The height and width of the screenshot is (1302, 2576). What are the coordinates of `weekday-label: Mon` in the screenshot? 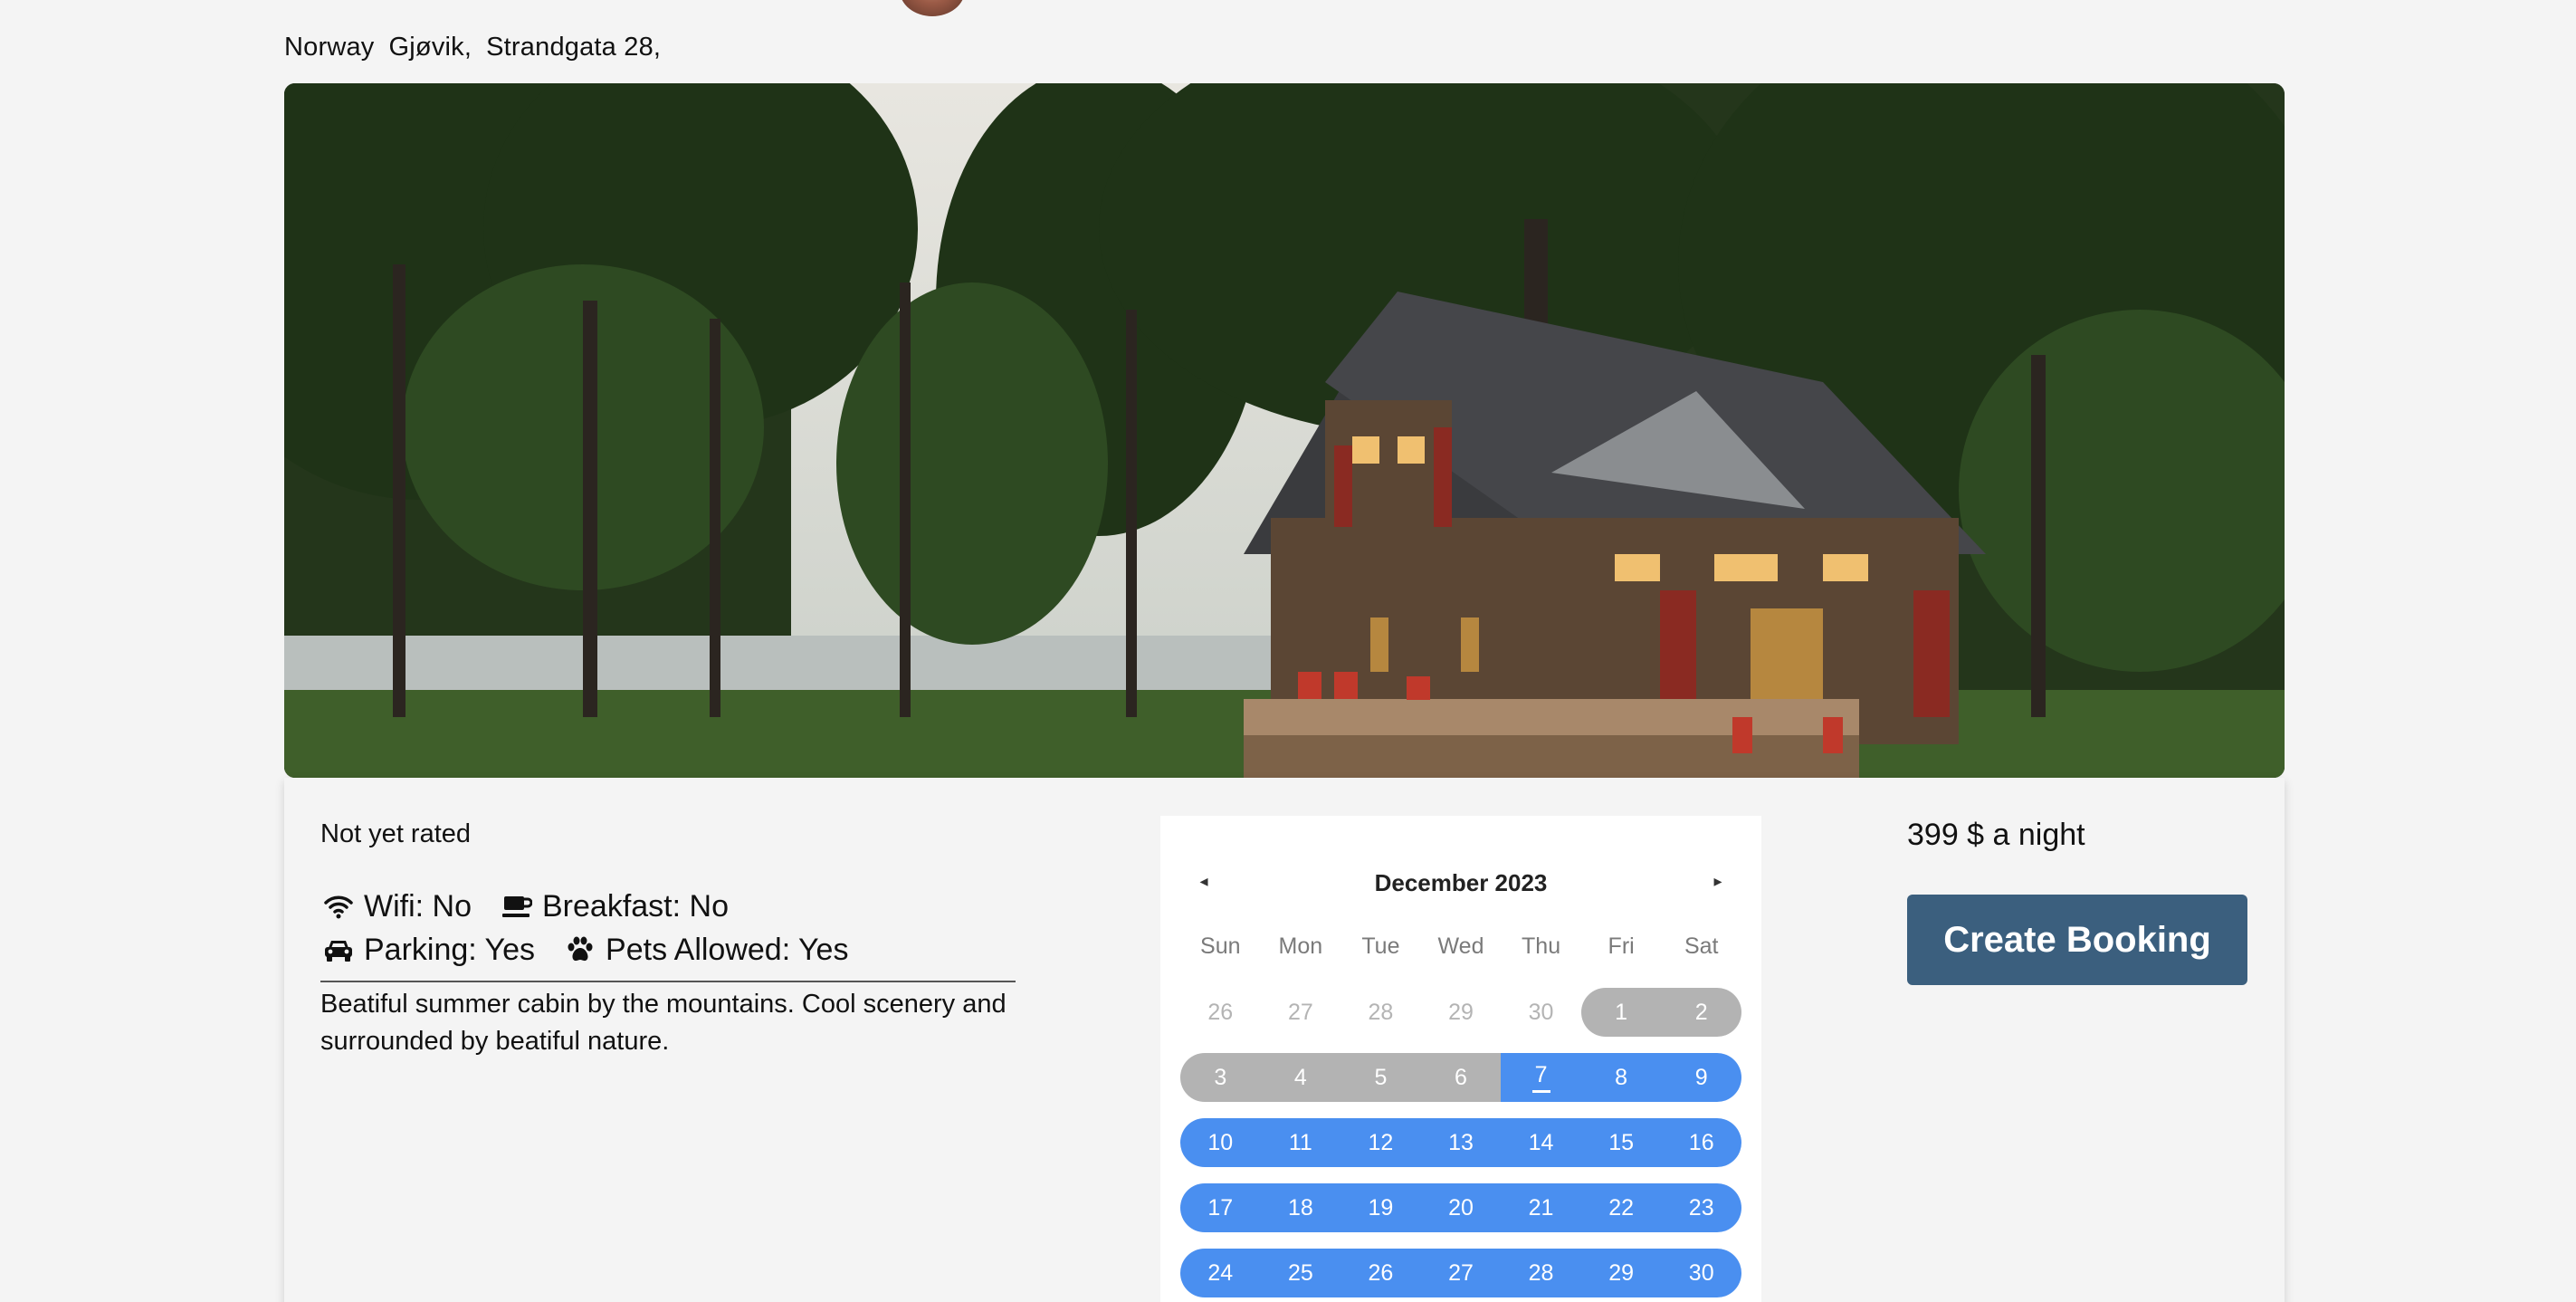 It's located at (1300, 946).